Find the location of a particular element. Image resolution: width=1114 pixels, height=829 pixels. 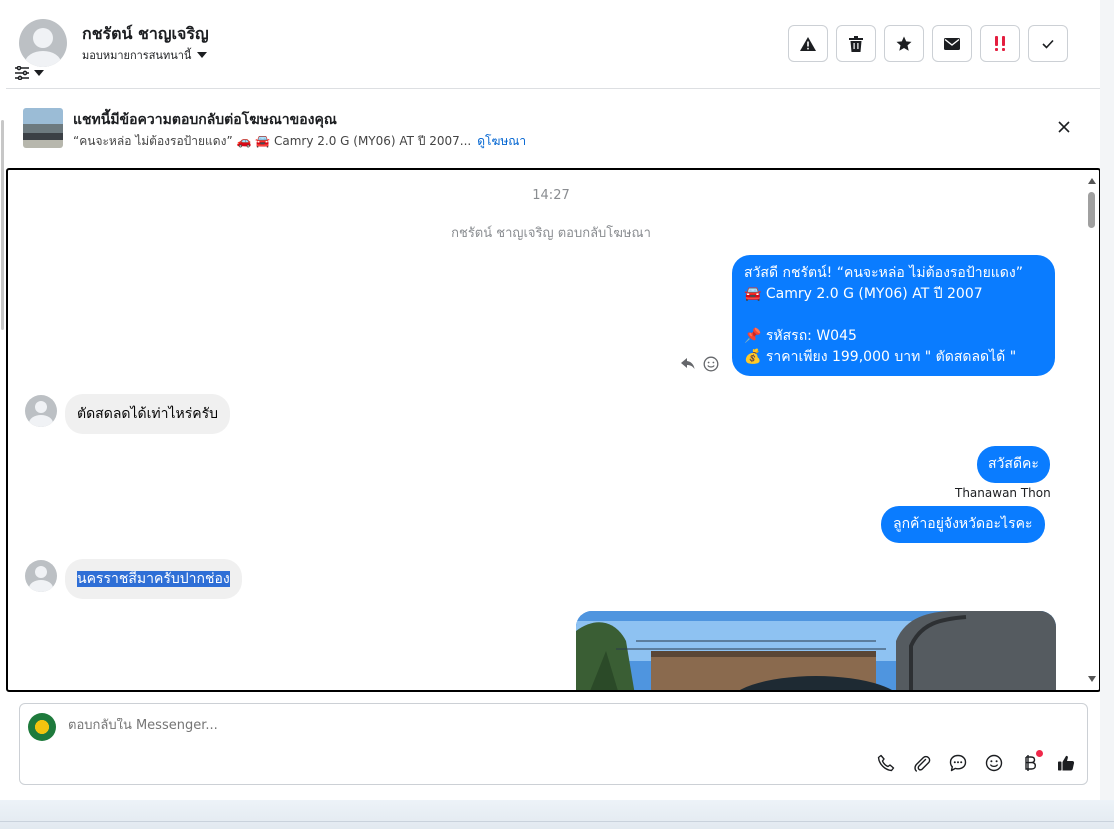

scroll-down-arrow-icon is located at coordinates (1092, 679).